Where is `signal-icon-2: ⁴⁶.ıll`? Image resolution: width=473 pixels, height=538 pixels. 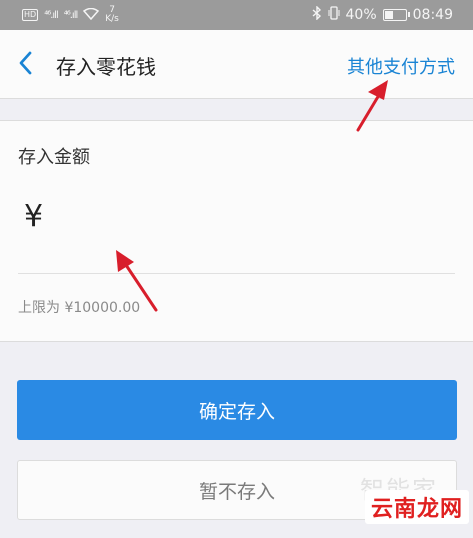
signal-icon-2: ⁴⁶.ıll is located at coordinates (70, 15).